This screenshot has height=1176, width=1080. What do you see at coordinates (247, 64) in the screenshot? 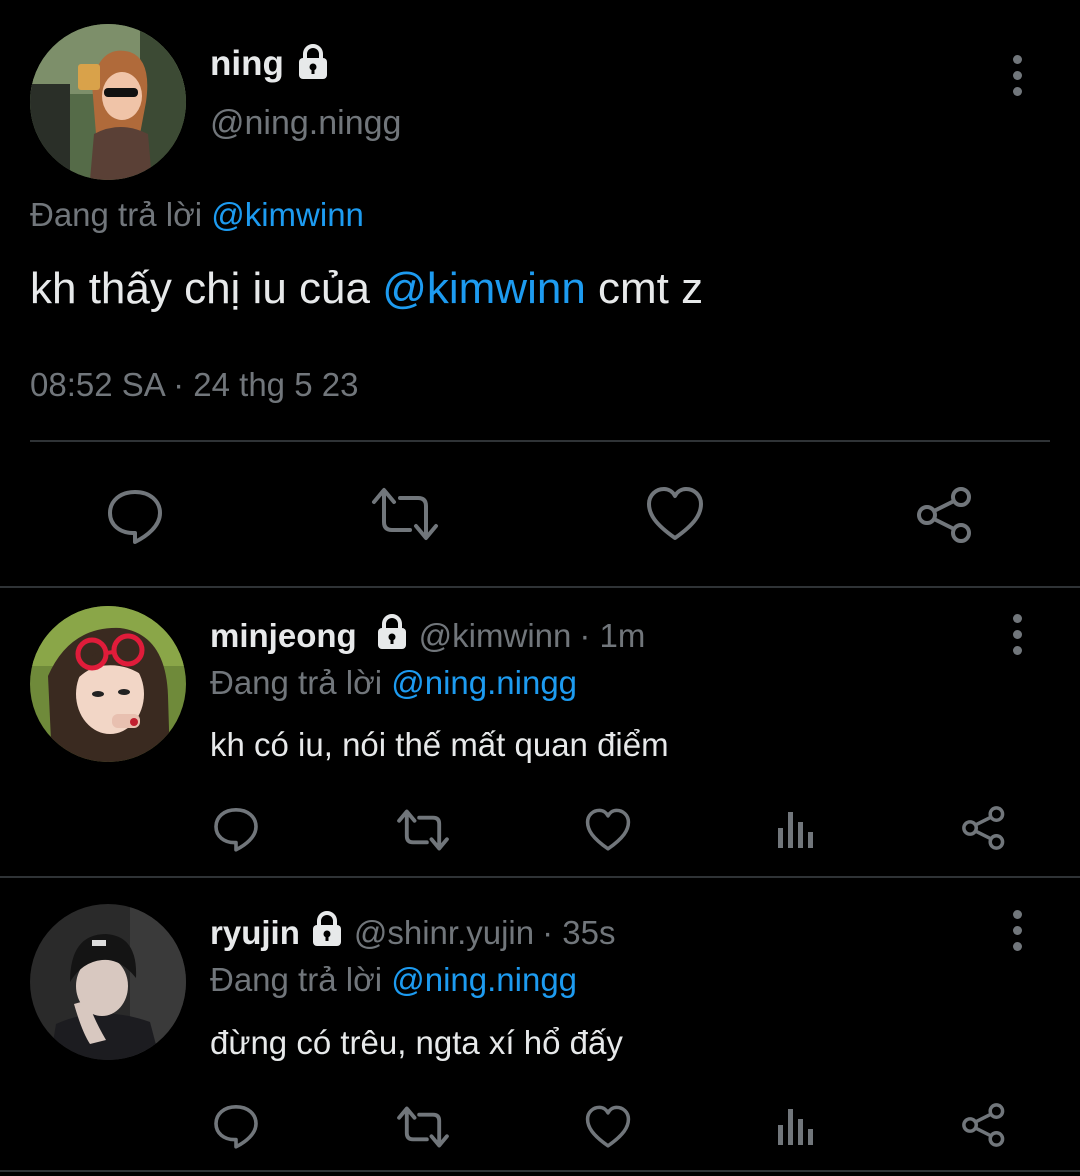
I see `display-name: ning` at bounding box center [247, 64].